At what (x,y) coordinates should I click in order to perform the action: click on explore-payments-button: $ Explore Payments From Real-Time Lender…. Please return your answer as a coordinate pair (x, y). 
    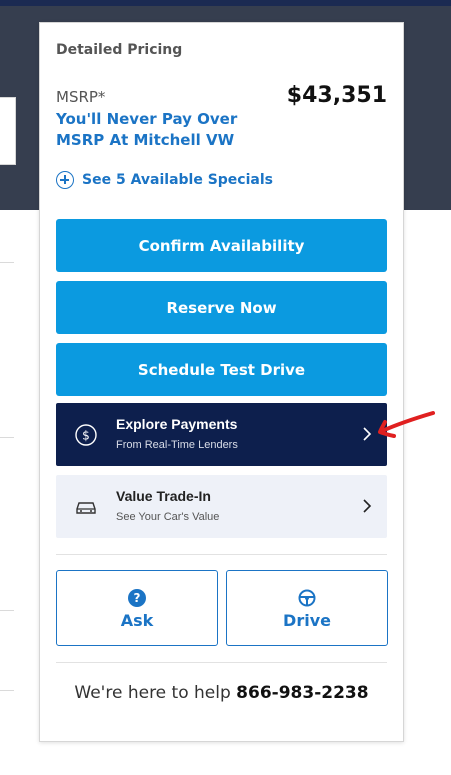
    Looking at the image, I should click on (221, 434).